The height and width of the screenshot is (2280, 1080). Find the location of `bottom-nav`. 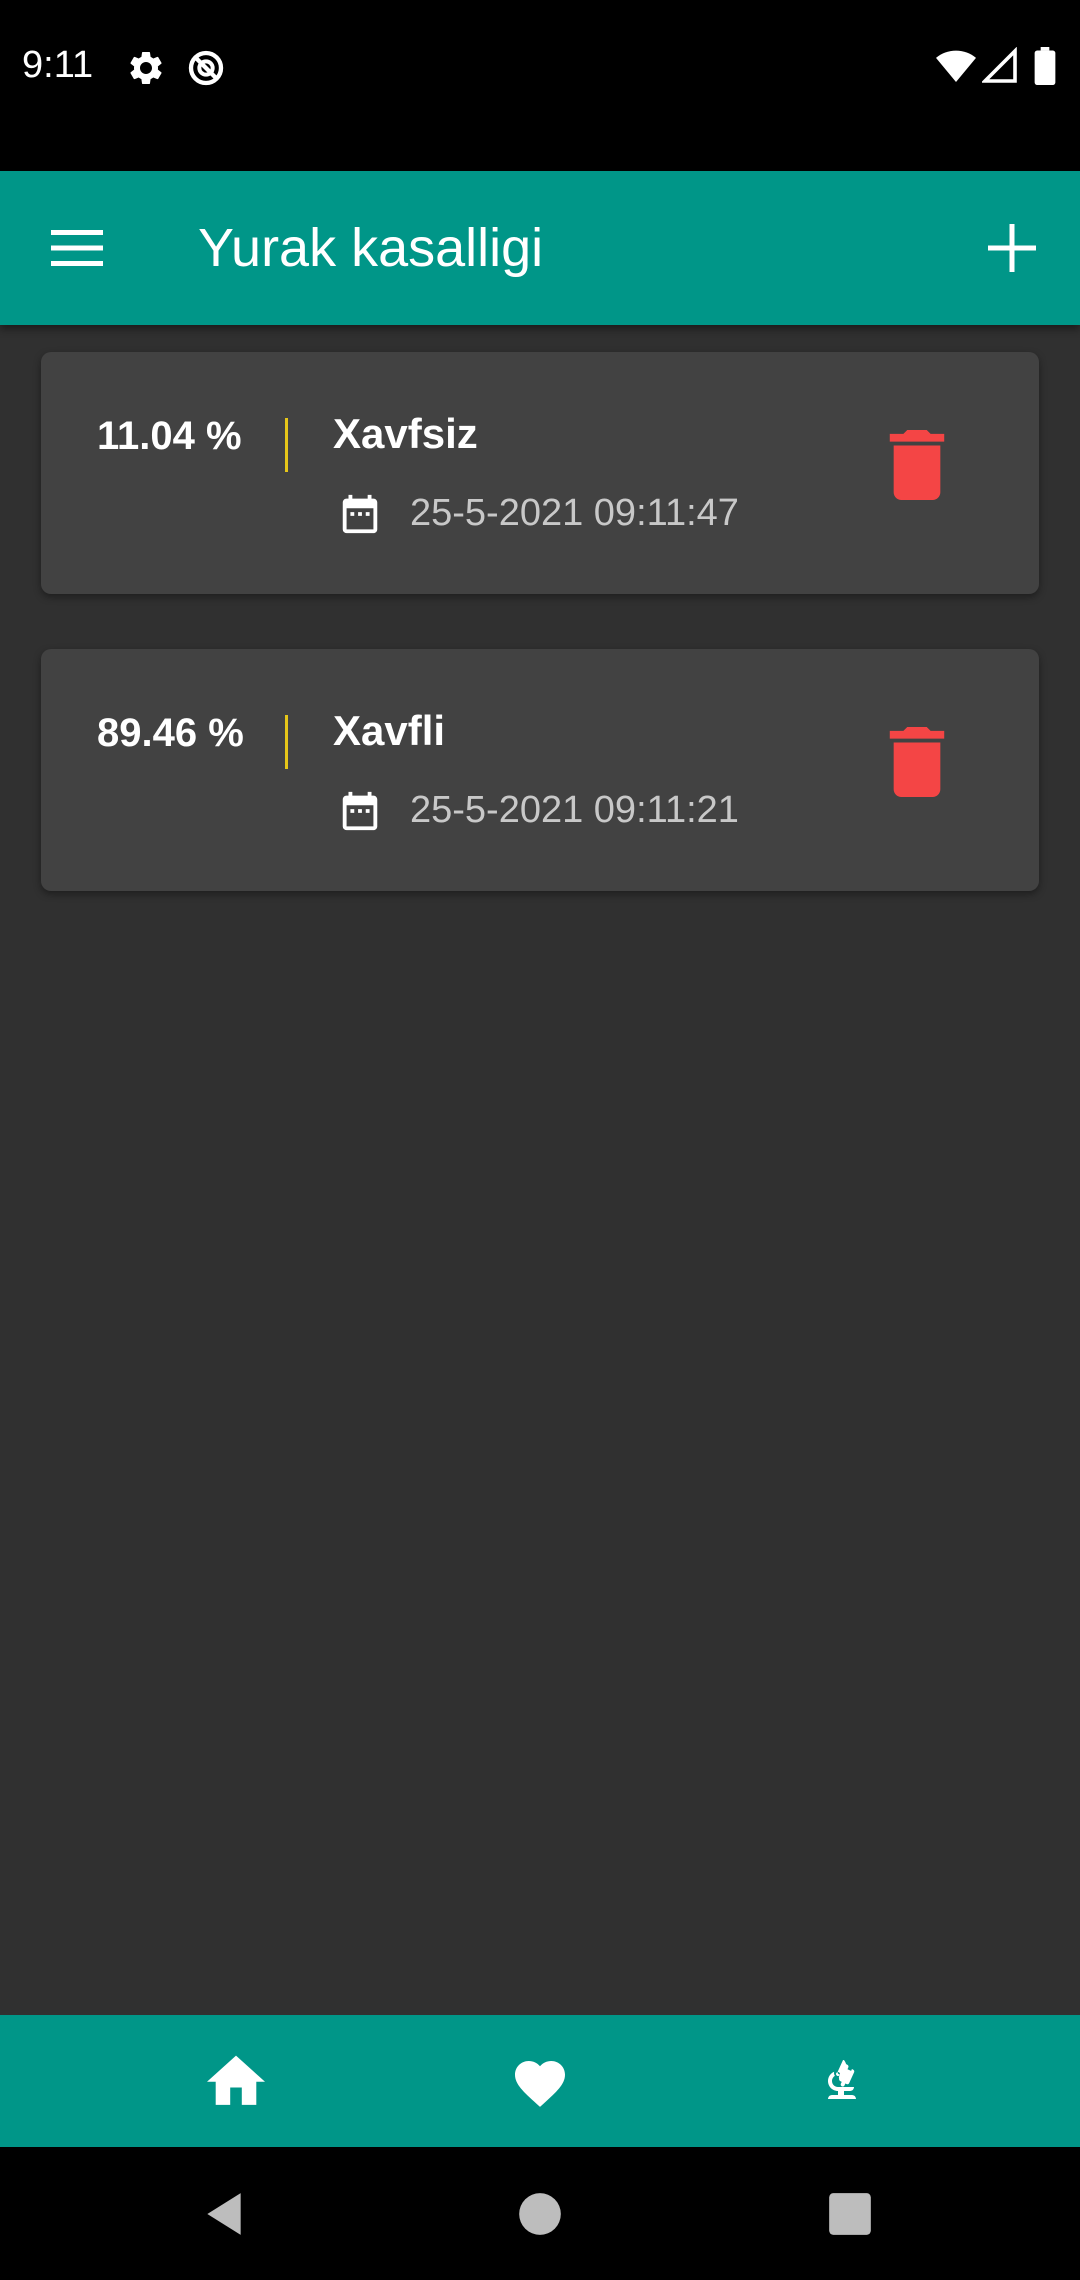

bottom-nav is located at coordinates (540, 2081).